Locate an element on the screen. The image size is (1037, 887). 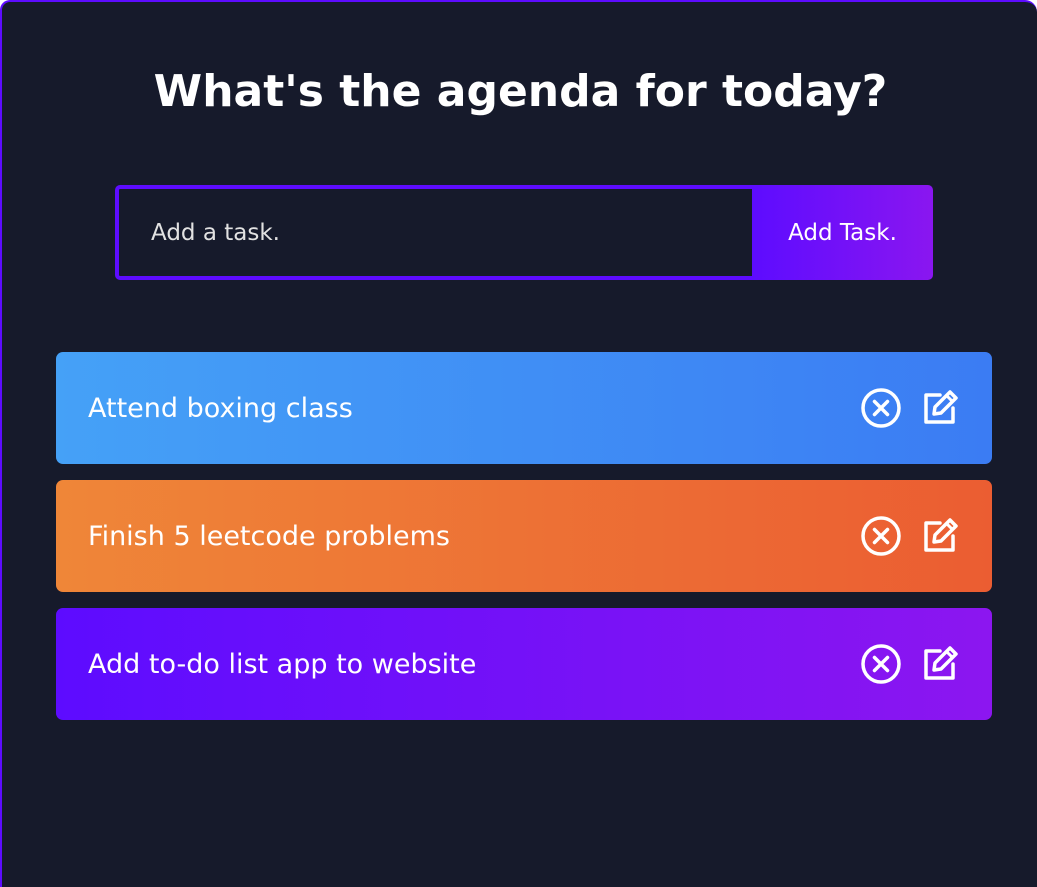
add-task-button: Add Task. is located at coordinates (842, 232).